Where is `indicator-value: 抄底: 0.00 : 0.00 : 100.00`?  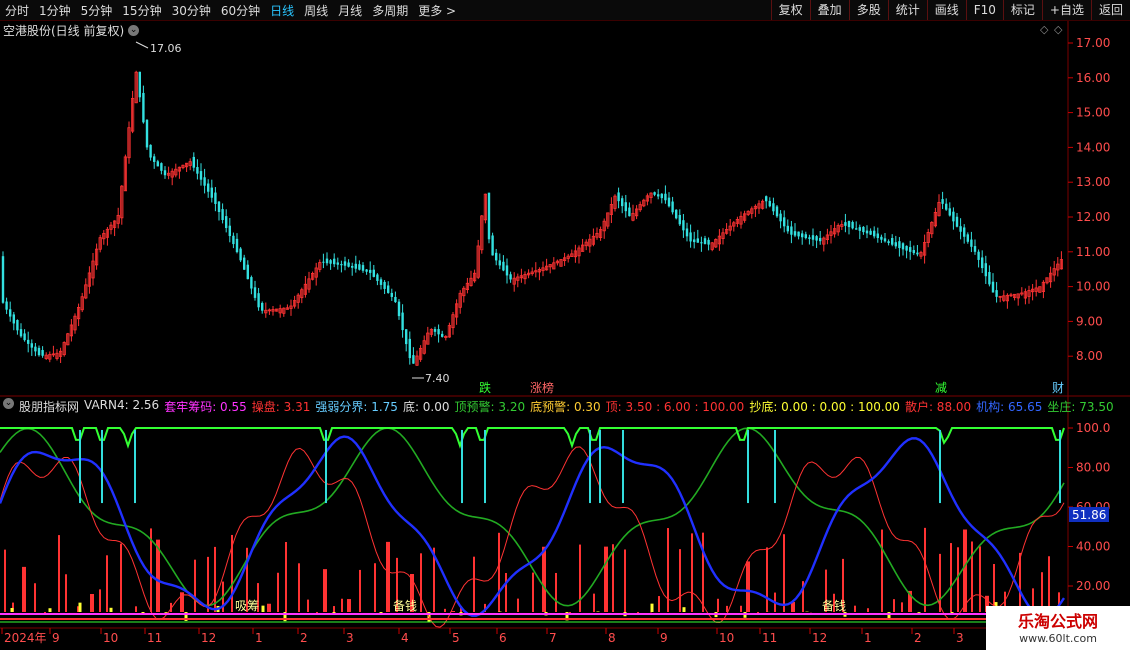
indicator-value: 抄底: 0.00 : 0.00 : 100.00 is located at coordinates (824, 407).